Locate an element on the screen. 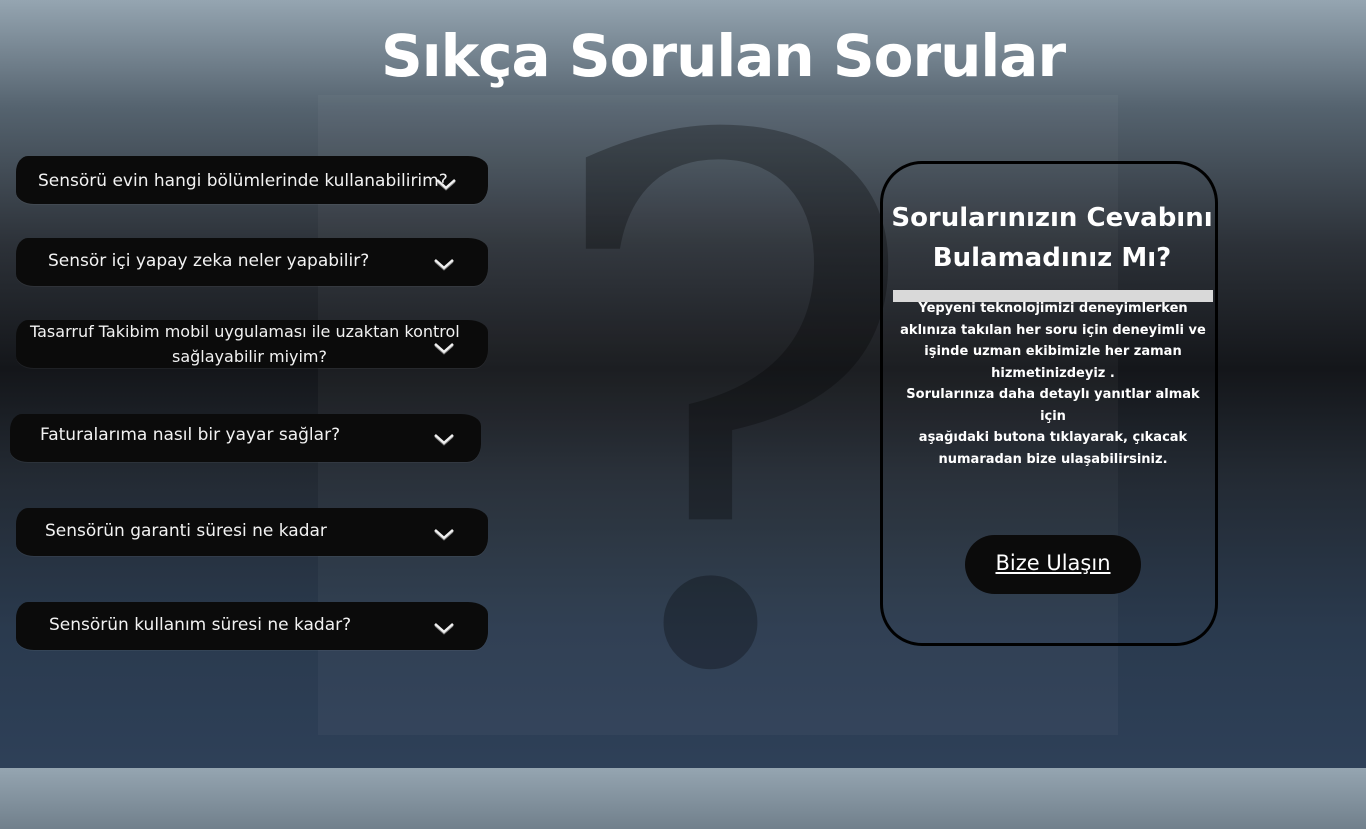 This screenshot has width=1366, height=829. faq-item-5: Sensörün garanti süresi ne kadar is located at coordinates (252, 532).